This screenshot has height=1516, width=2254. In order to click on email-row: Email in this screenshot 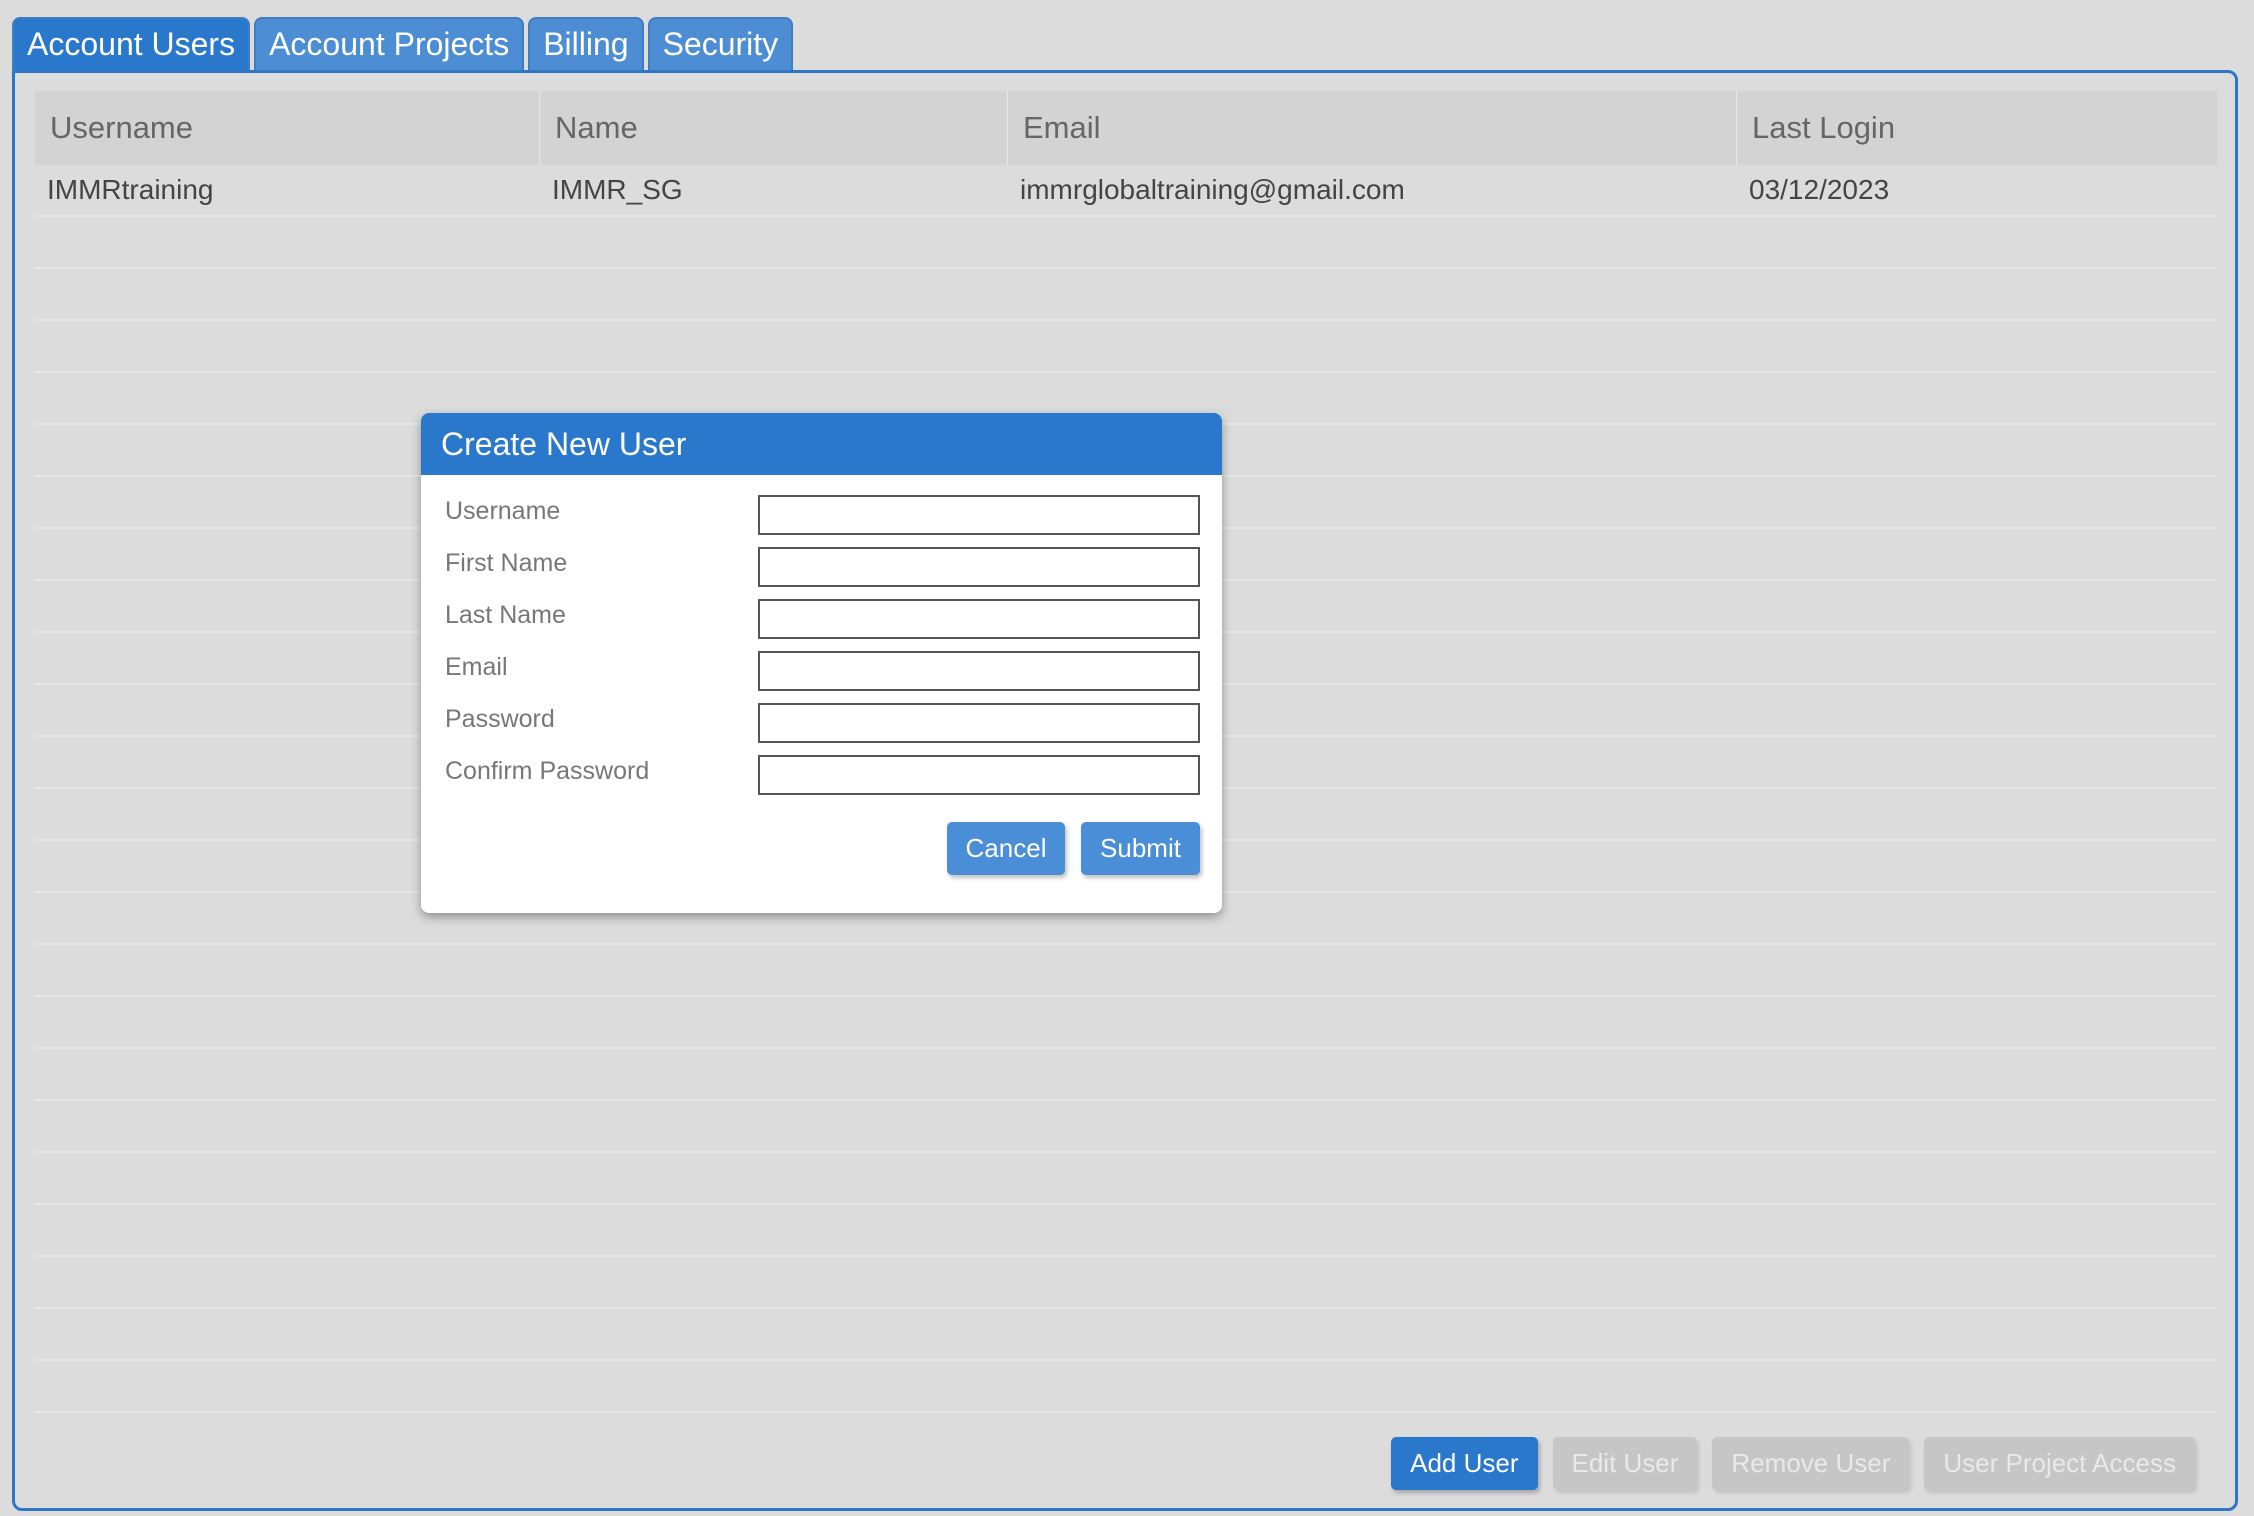, I will do `click(822, 671)`.